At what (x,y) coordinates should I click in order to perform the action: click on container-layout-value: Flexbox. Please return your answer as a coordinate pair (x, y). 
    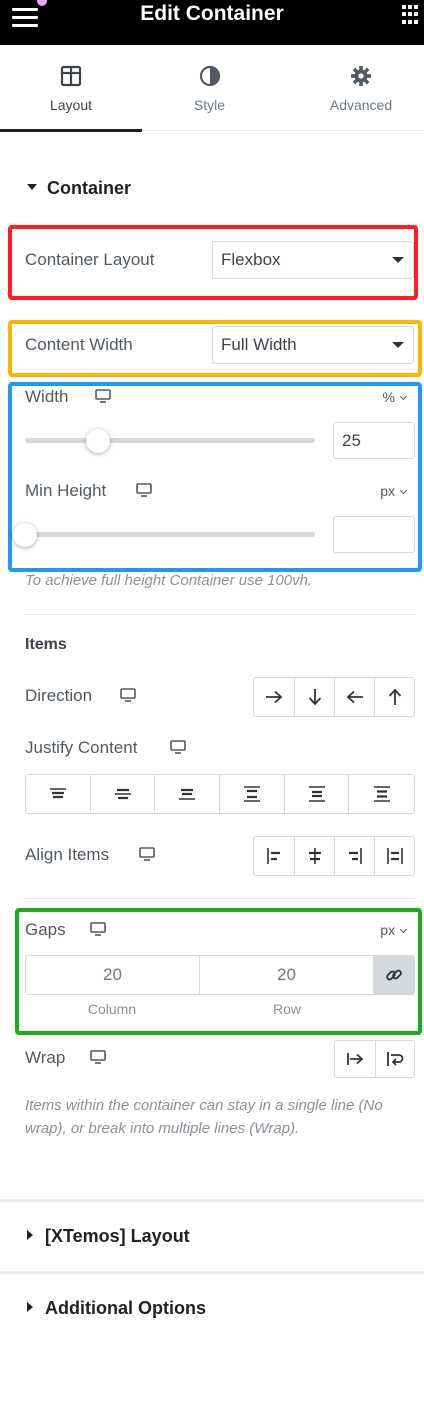
    Looking at the image, I should click on (251, 259).